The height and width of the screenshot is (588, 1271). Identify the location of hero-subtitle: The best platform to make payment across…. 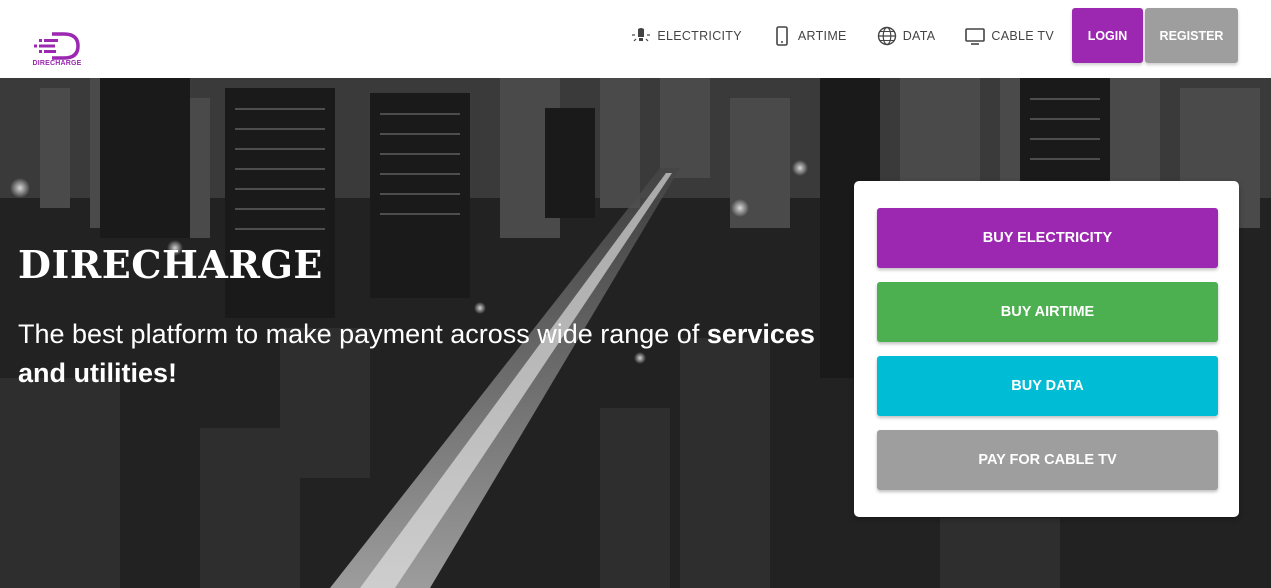
(428, 354).